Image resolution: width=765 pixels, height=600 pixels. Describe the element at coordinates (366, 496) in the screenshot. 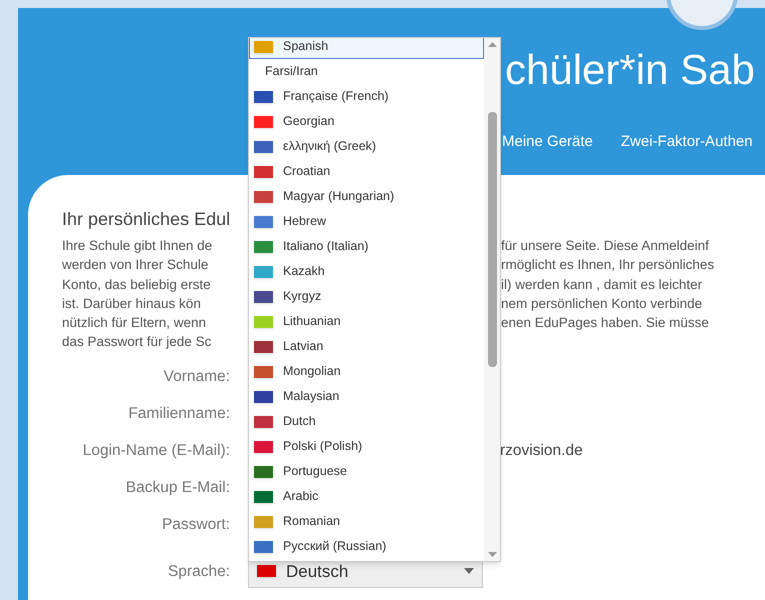

I see `language-option: Arabic` at that location.